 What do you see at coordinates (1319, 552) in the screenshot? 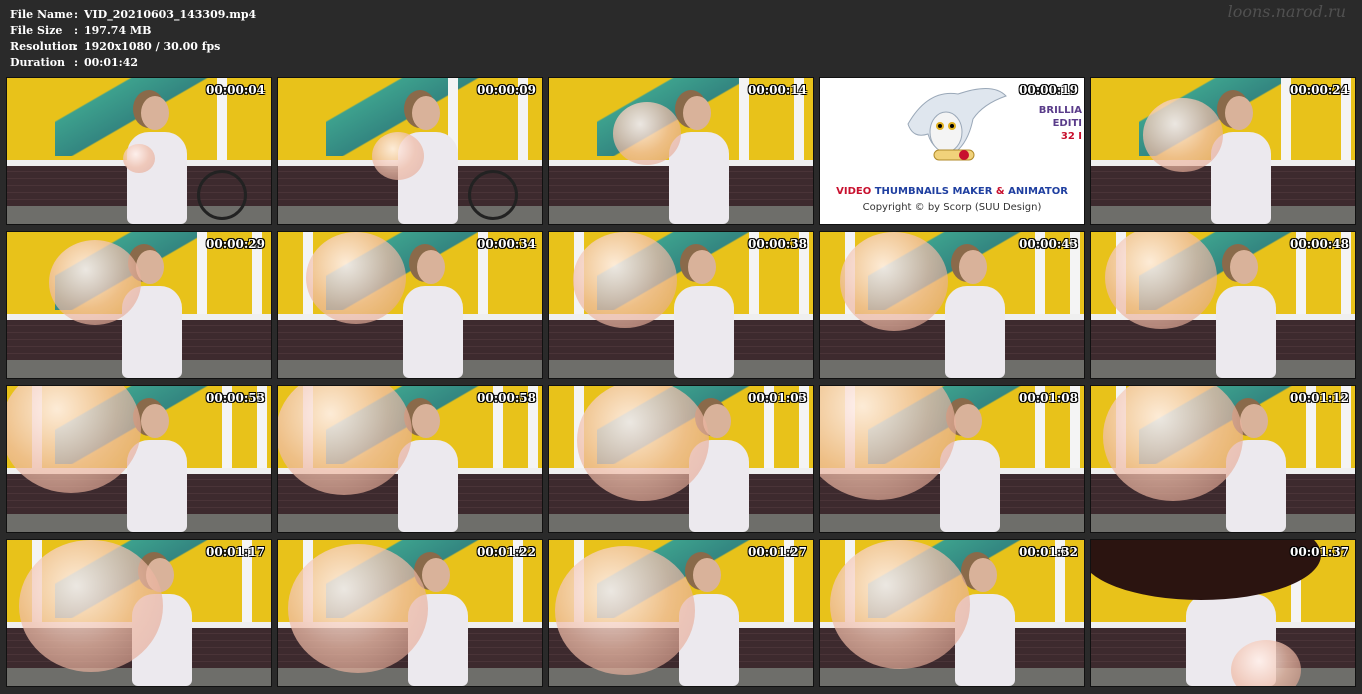
I see `thumbnail-timestamp: 00:01:37` at bounding box center [1319, 552].